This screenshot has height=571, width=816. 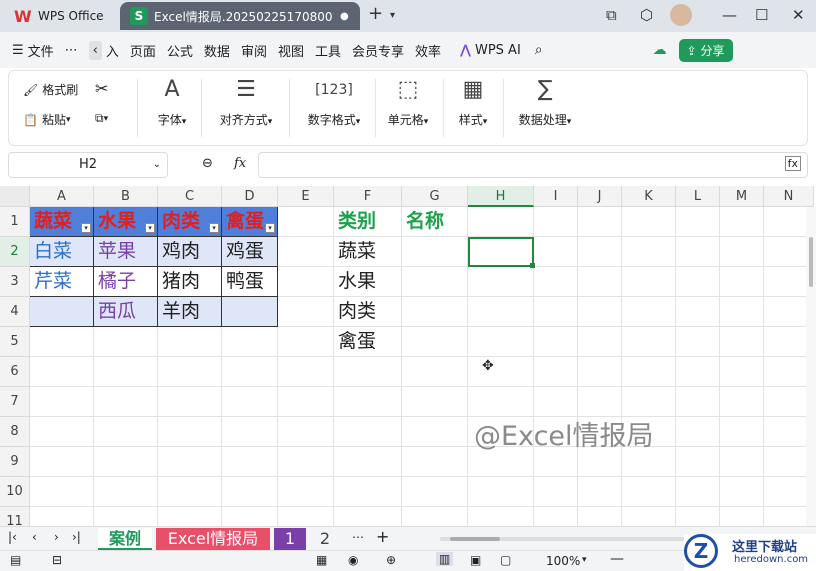 What do you see at coordinates (681, 15) in the screenshot?
I see `avatar` at bounding box center [681, 15].